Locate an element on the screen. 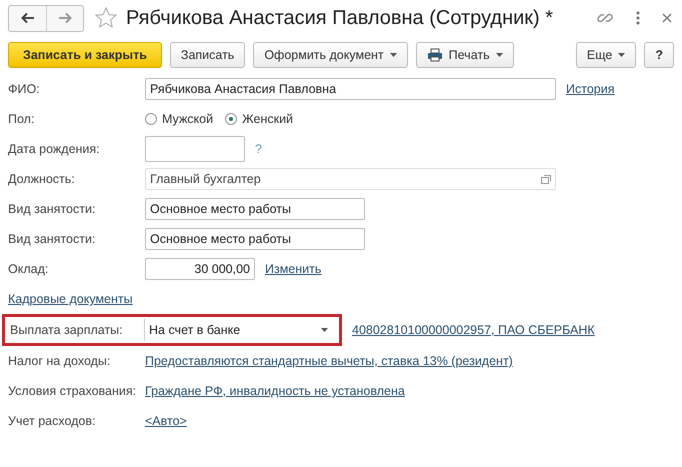  input-field: Главный бухгалтер is located at coordinates (350, 179).